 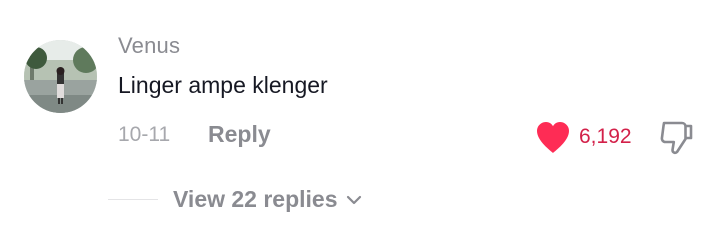 I want to click on thumbs-down-icon, so click(x=676, y=138).